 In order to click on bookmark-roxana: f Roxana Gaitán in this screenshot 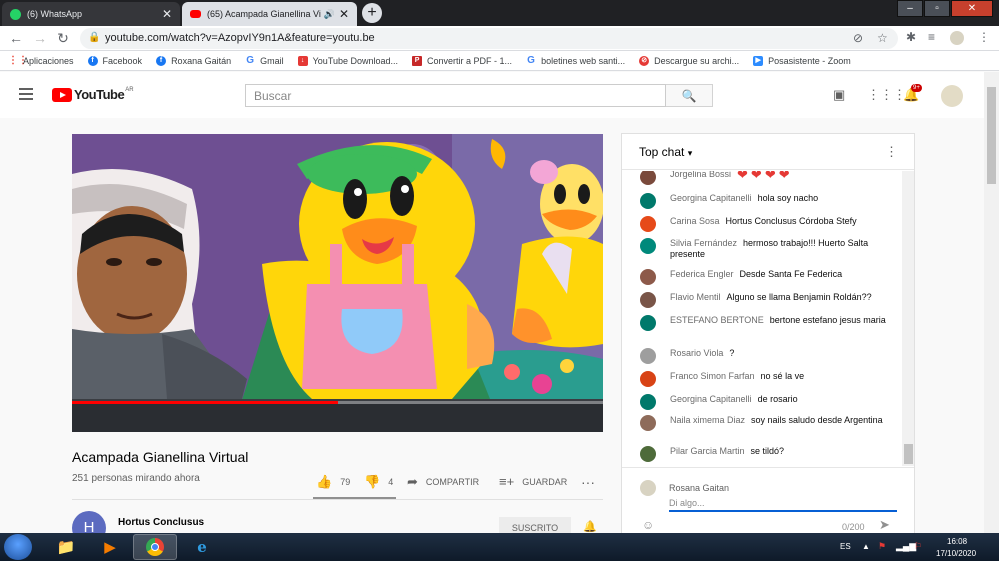, I will do `click(193, 60)`.